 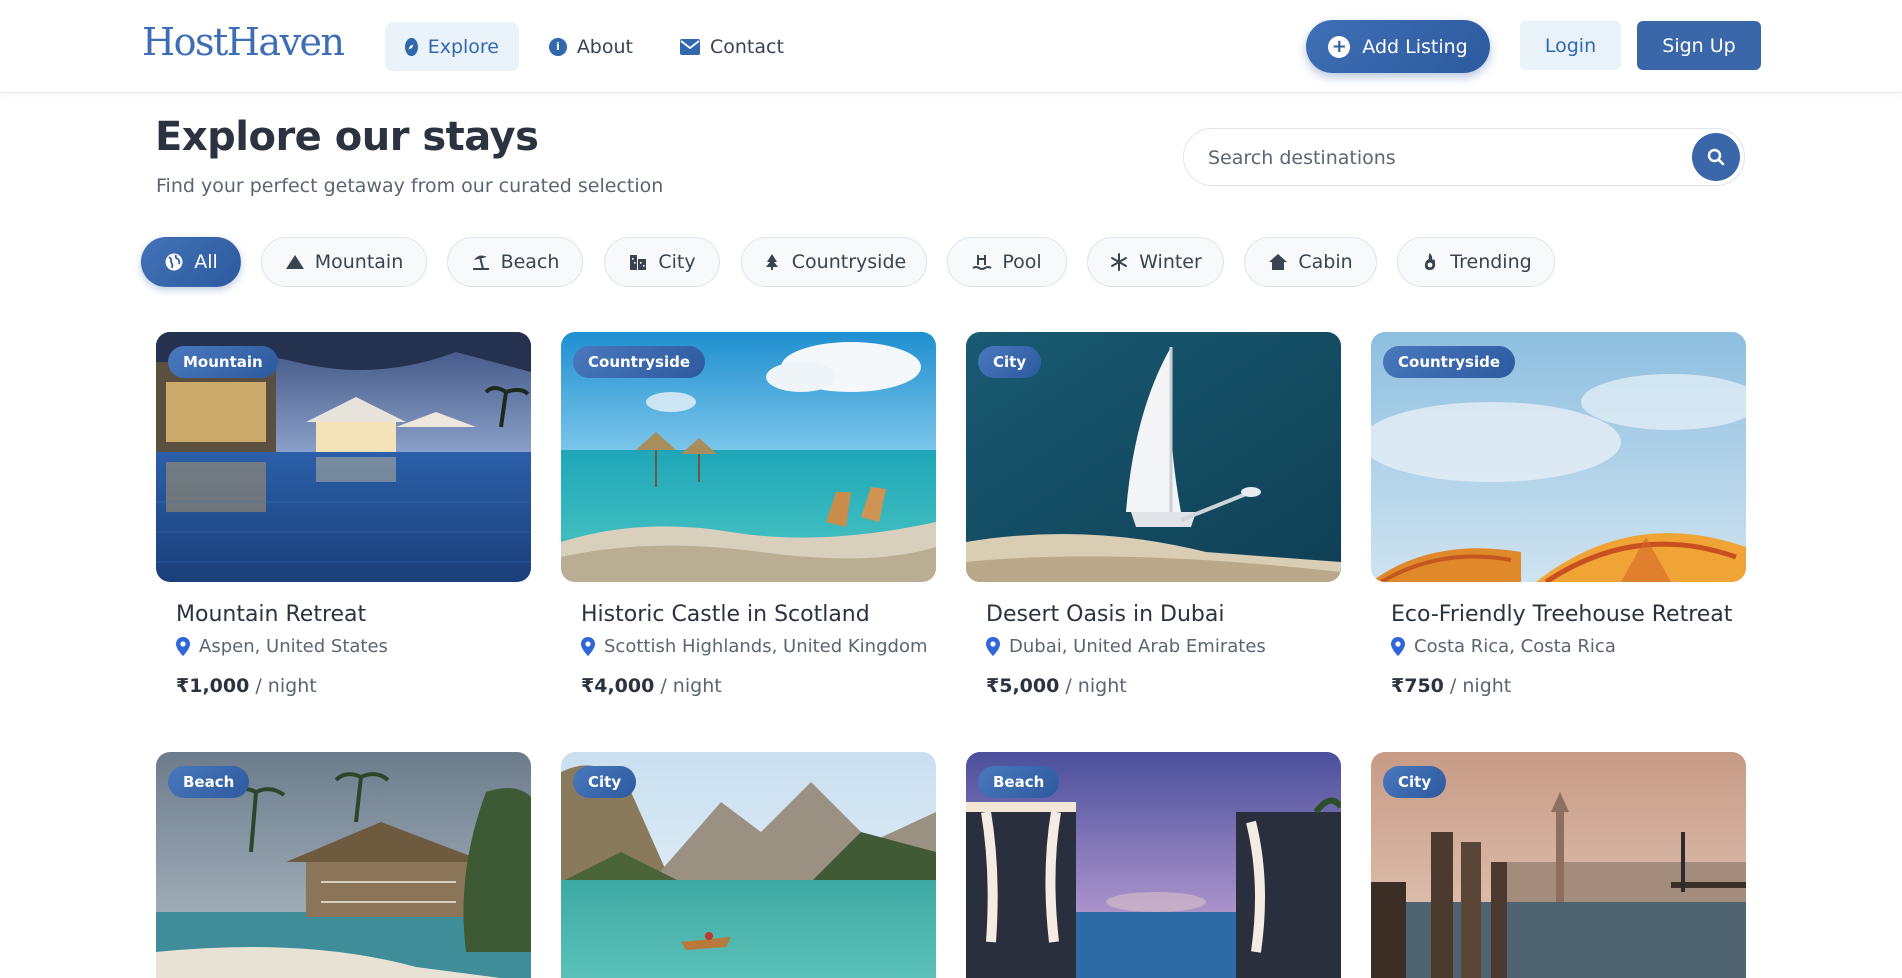 What do you see at coordinates (1278, 262) in the screenshot?
I see `house-icon` at bounding box center [1278, 262].